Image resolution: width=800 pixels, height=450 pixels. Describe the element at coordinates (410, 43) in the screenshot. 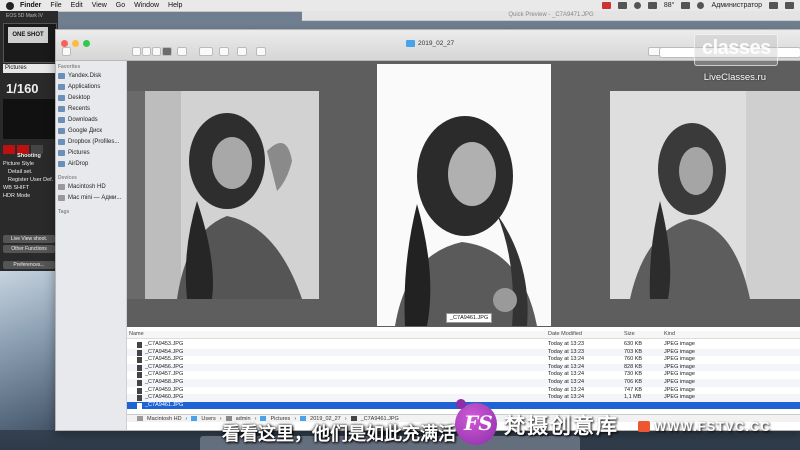

I see `folder-icon` at that location.